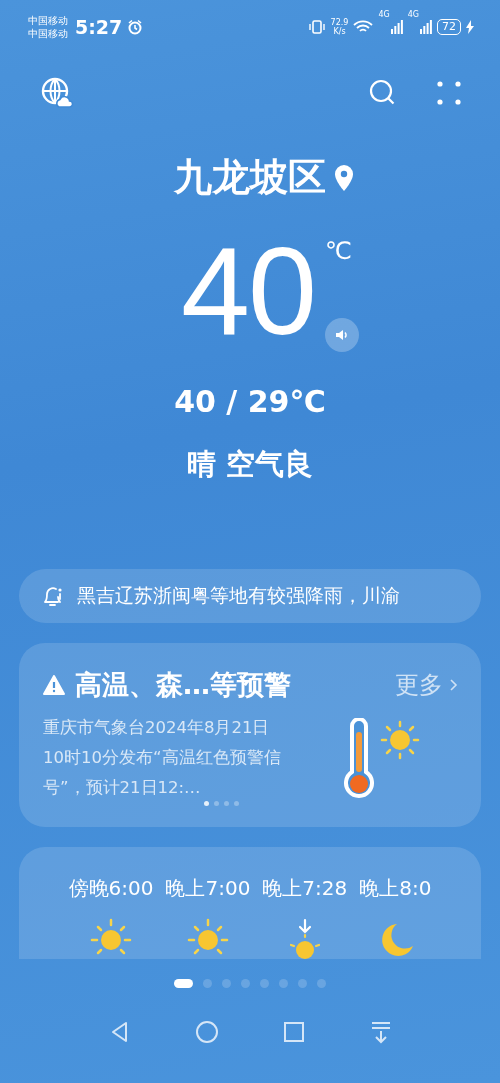 Image resolution: width=500 pixels, height=1083 pixels. I want to click on wifi-icon, so click(363, 27).